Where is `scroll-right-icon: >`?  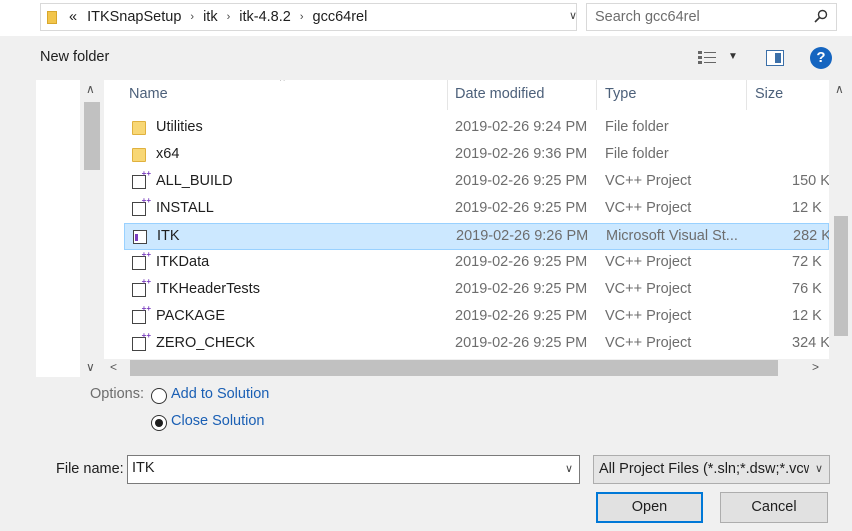 scroll-right-icon: > is located at coordinates (815, 367).